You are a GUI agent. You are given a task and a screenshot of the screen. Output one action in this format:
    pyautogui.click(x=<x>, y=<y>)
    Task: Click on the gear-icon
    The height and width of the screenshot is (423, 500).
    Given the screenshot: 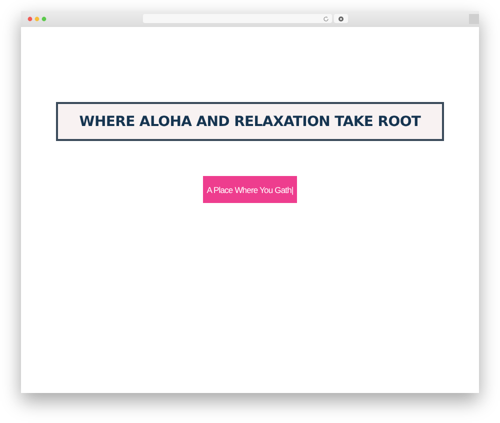 What is the action you would take?
    pyautogui.click(x=341, y=19)
    